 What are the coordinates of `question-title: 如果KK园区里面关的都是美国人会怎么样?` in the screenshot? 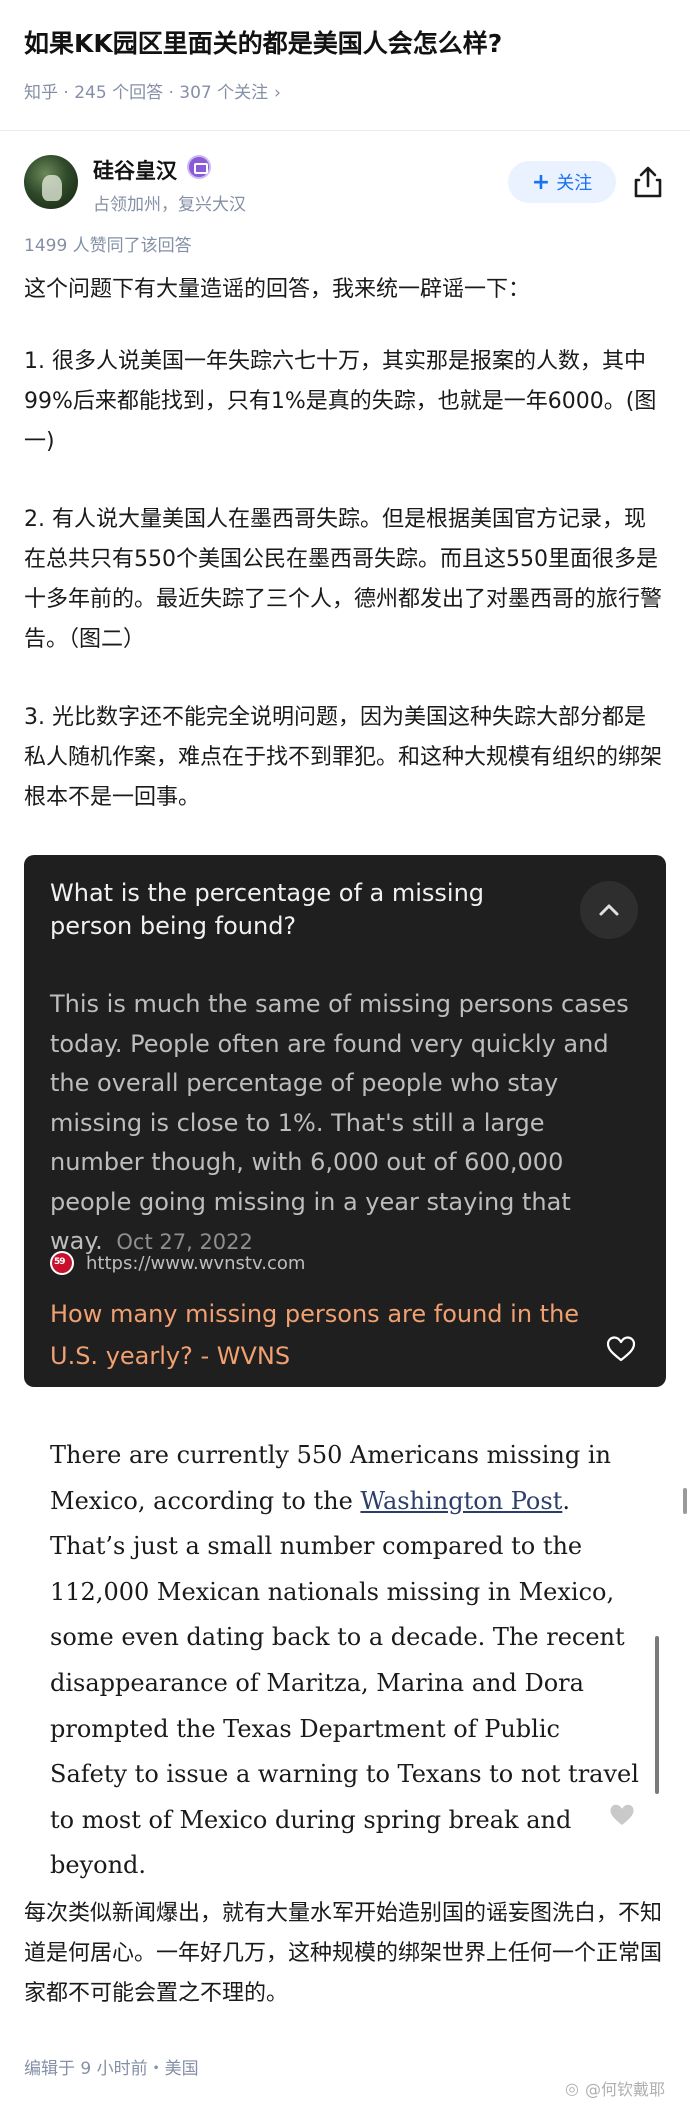 It's located at (344, 44).